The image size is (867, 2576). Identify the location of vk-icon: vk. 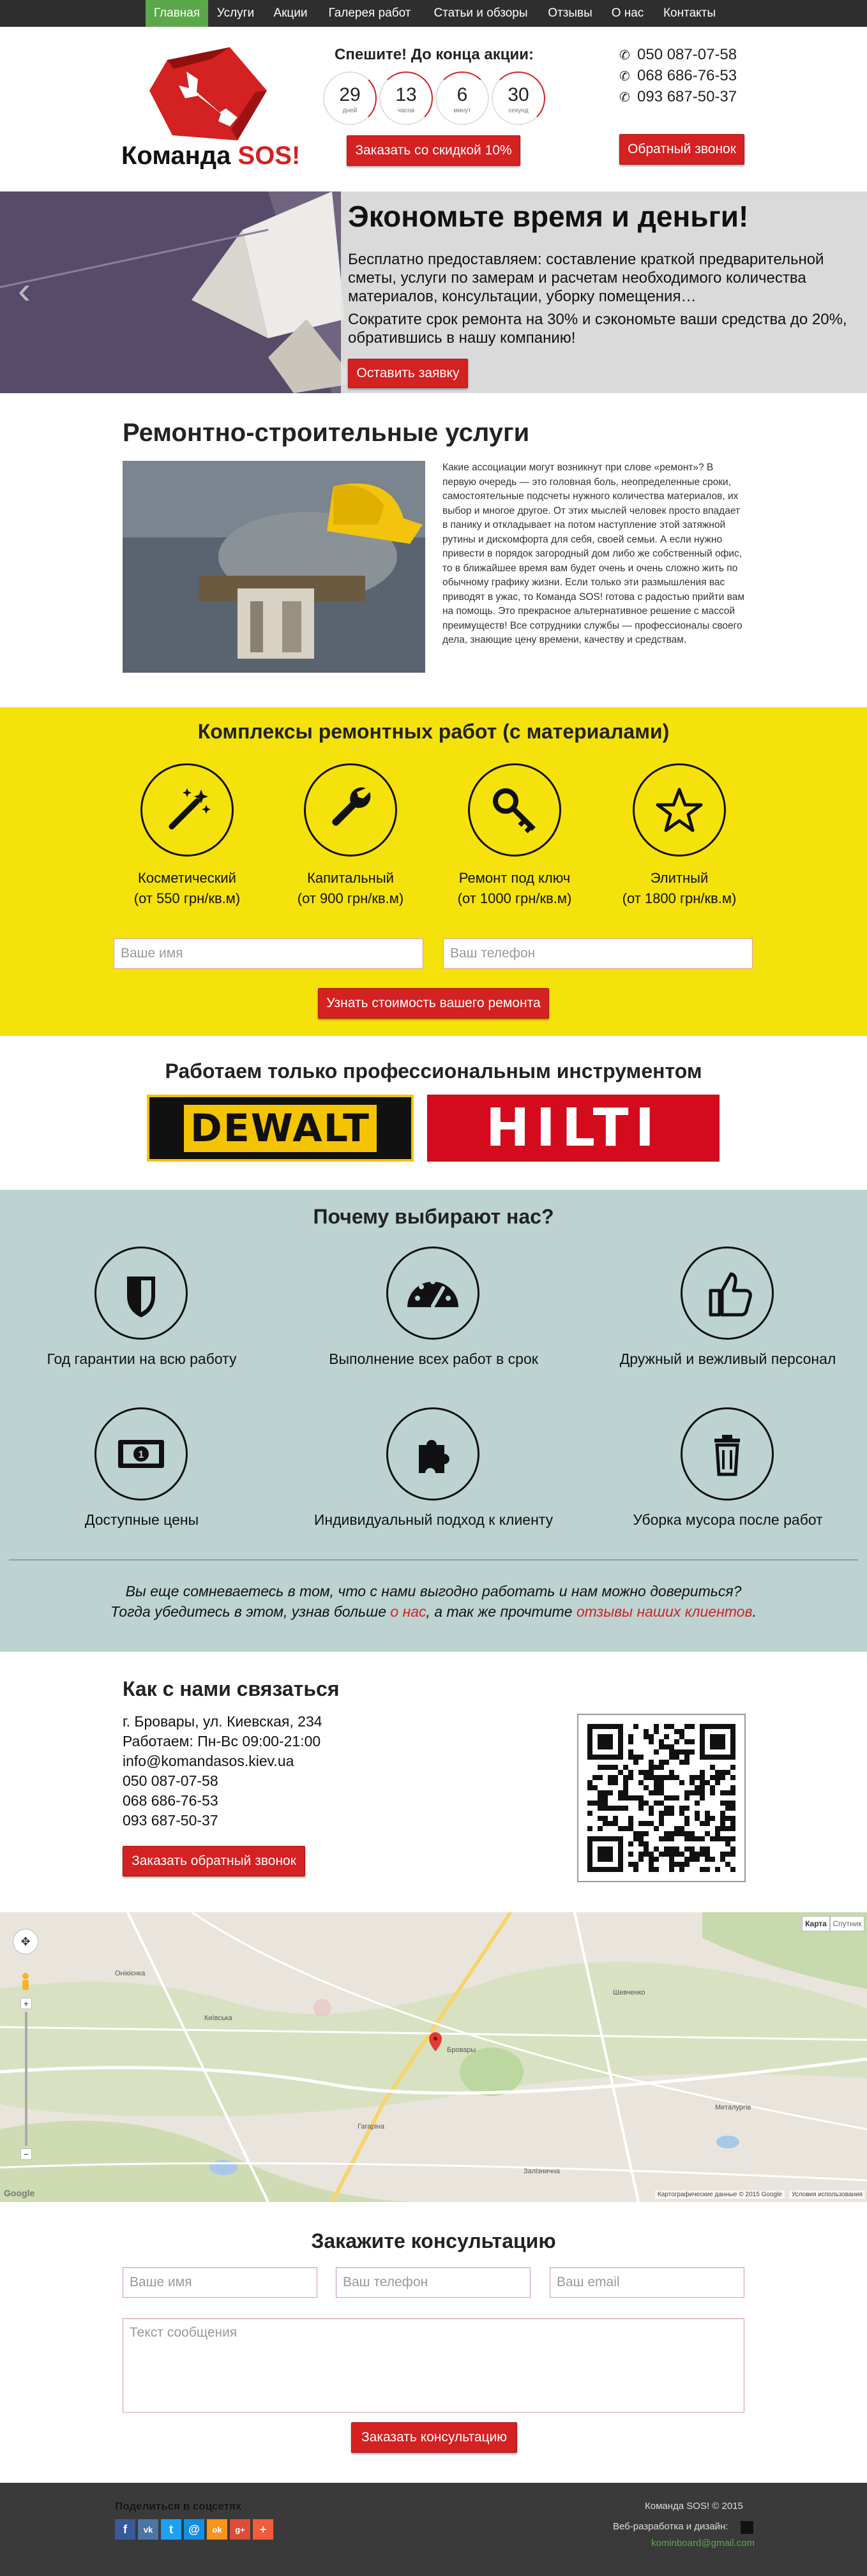
(148, 2529).